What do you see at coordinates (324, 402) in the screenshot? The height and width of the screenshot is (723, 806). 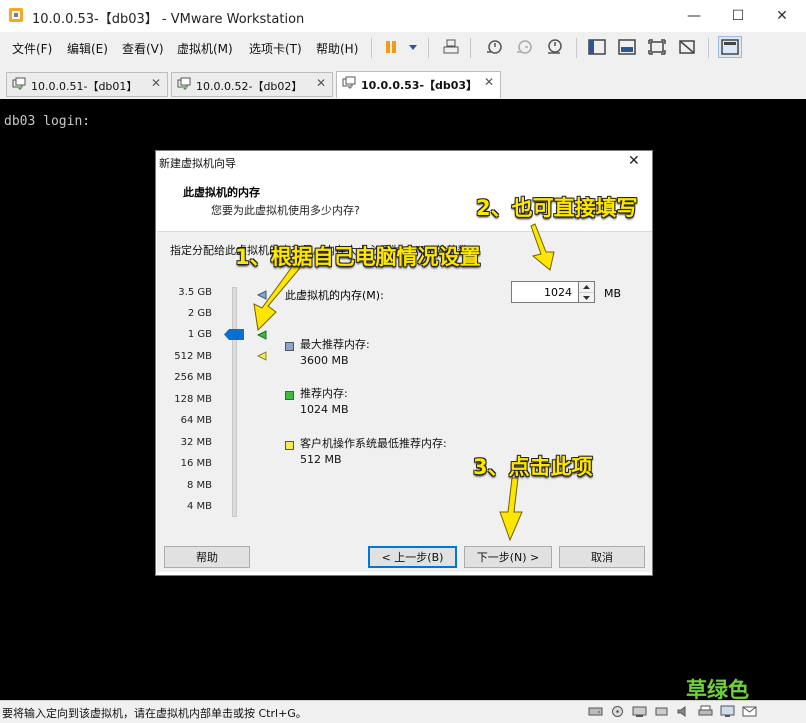 I see `recommended-legend: 推荐内存: 1024 MB` at bounding box center [324, 402].